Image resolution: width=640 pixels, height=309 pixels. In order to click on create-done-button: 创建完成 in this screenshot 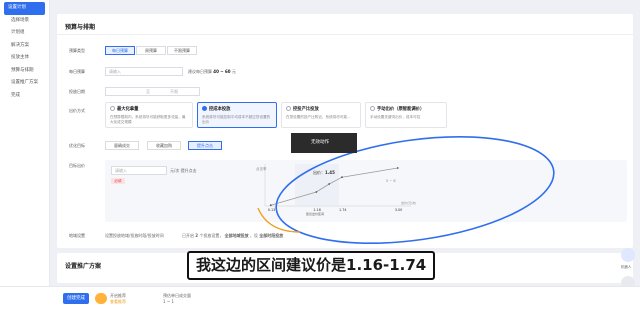, I will do `click(76, 298)`.